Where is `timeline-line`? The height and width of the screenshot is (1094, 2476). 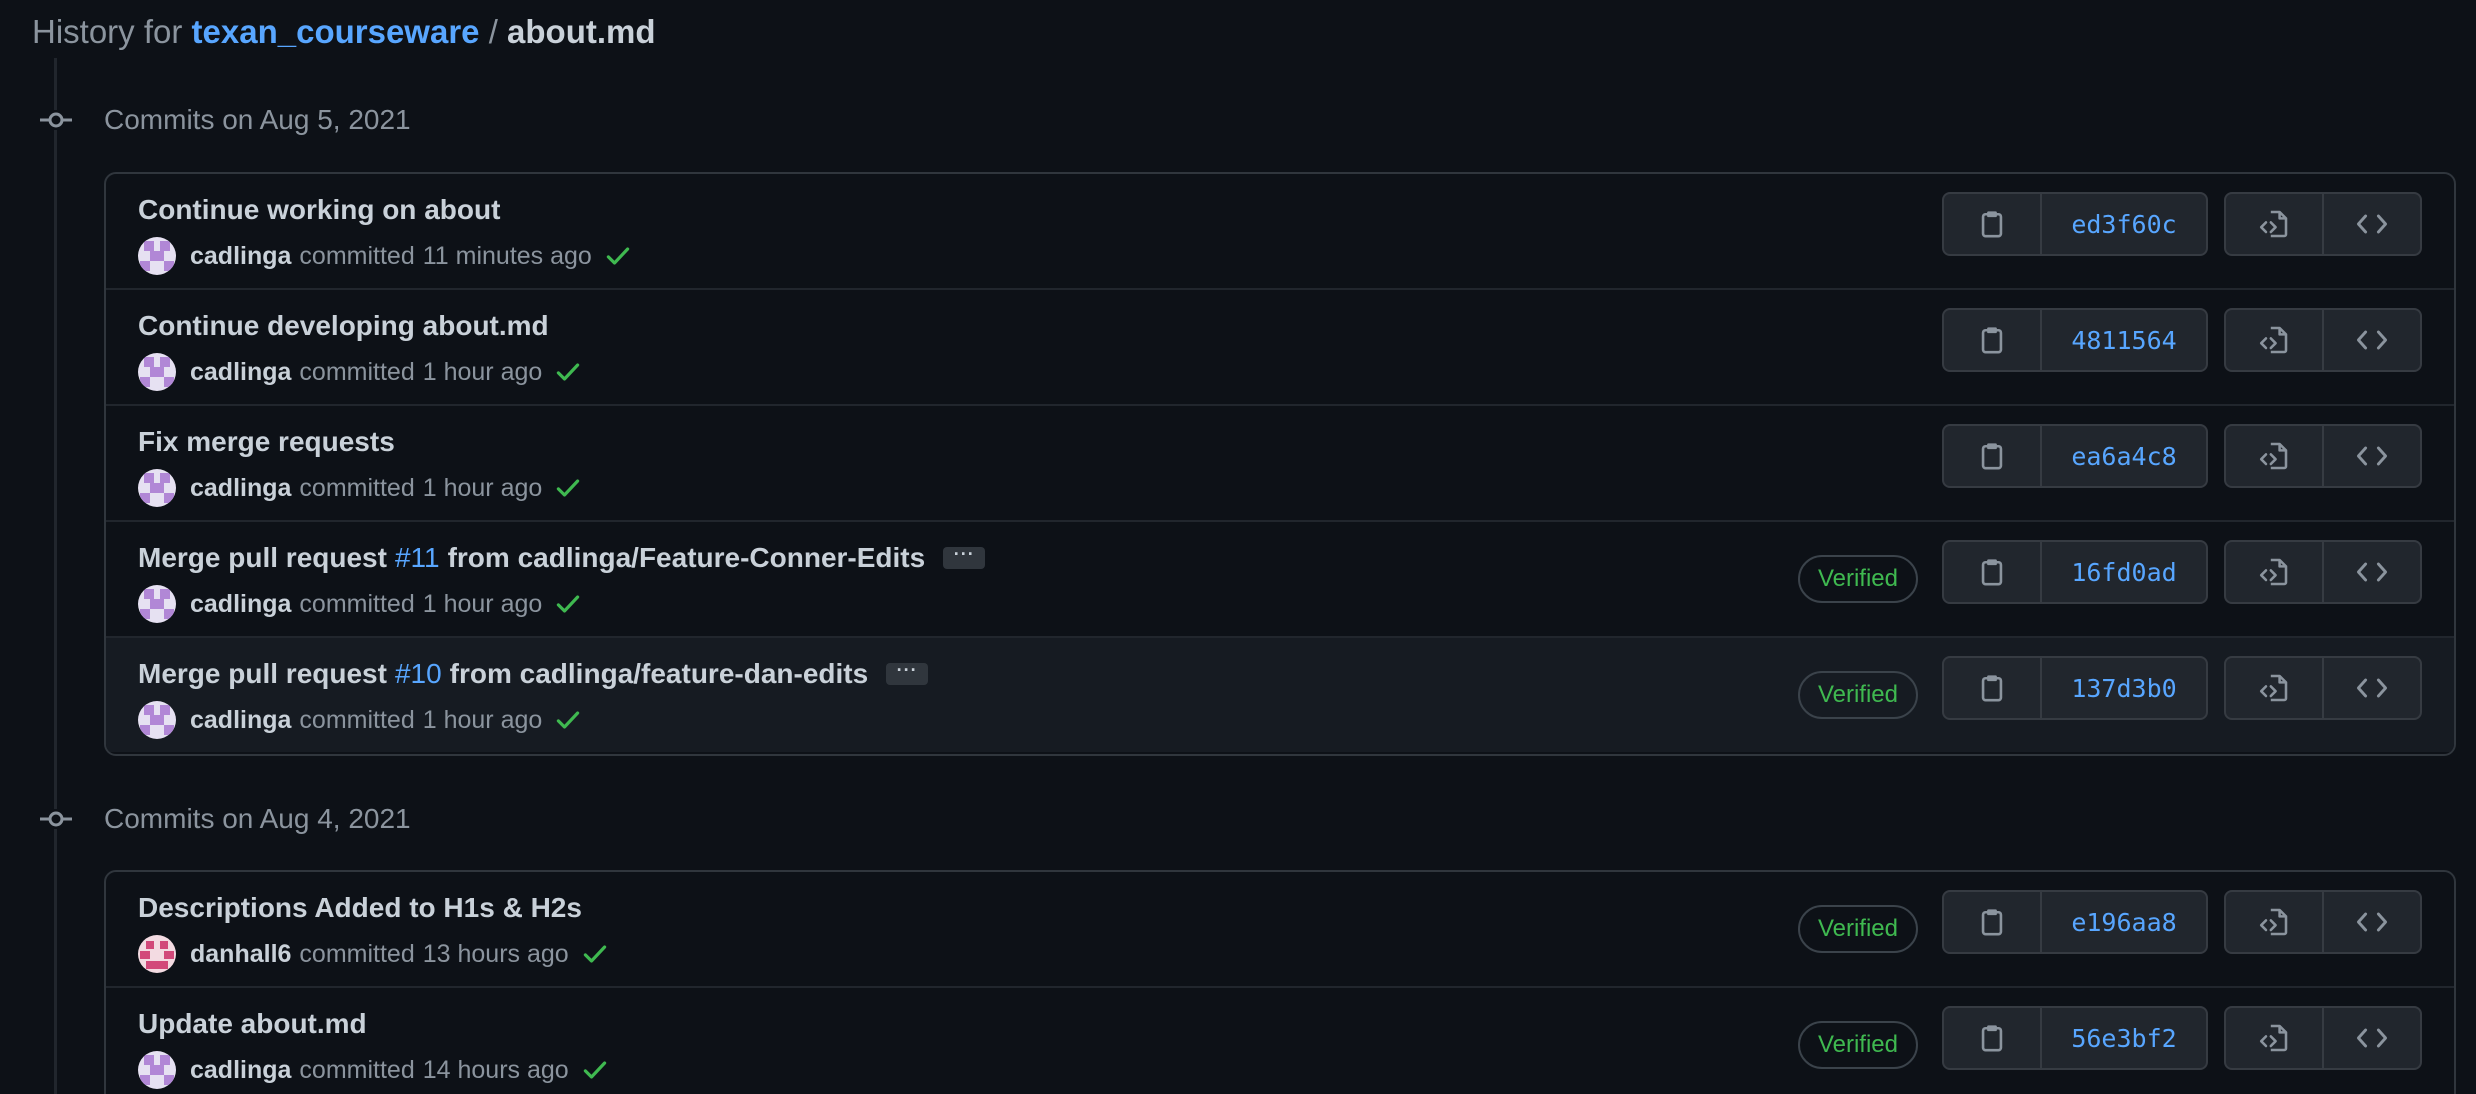
timeline-line is located at coordinates (55, 576).